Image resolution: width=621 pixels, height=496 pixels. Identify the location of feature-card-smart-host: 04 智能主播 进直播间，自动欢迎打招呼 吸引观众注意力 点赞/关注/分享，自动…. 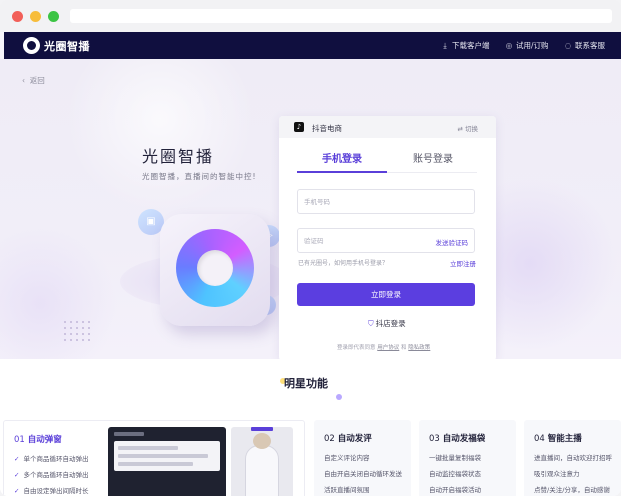
(572, 458).